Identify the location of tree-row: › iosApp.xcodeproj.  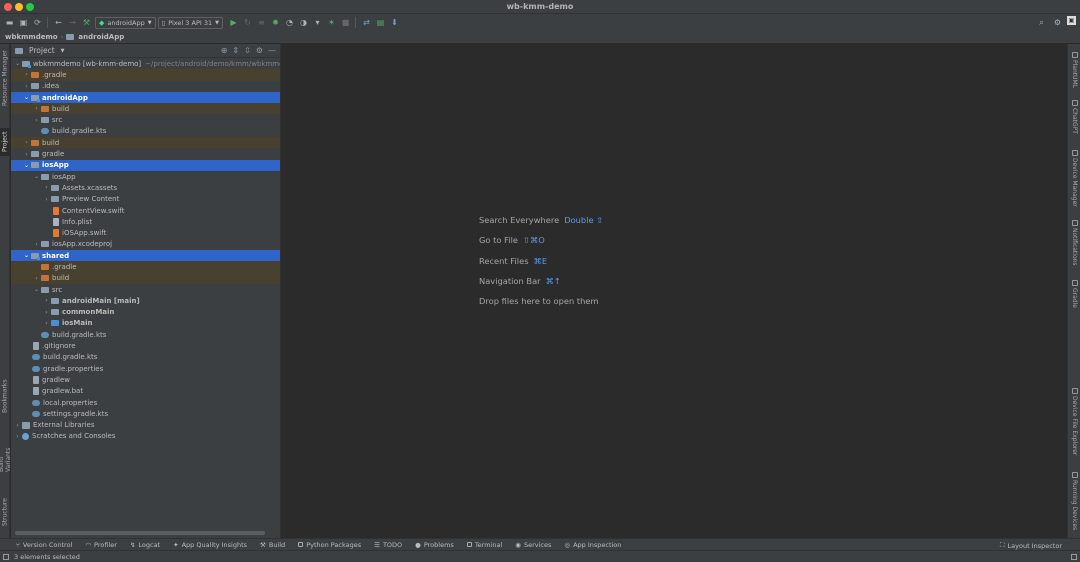
(145, 244).